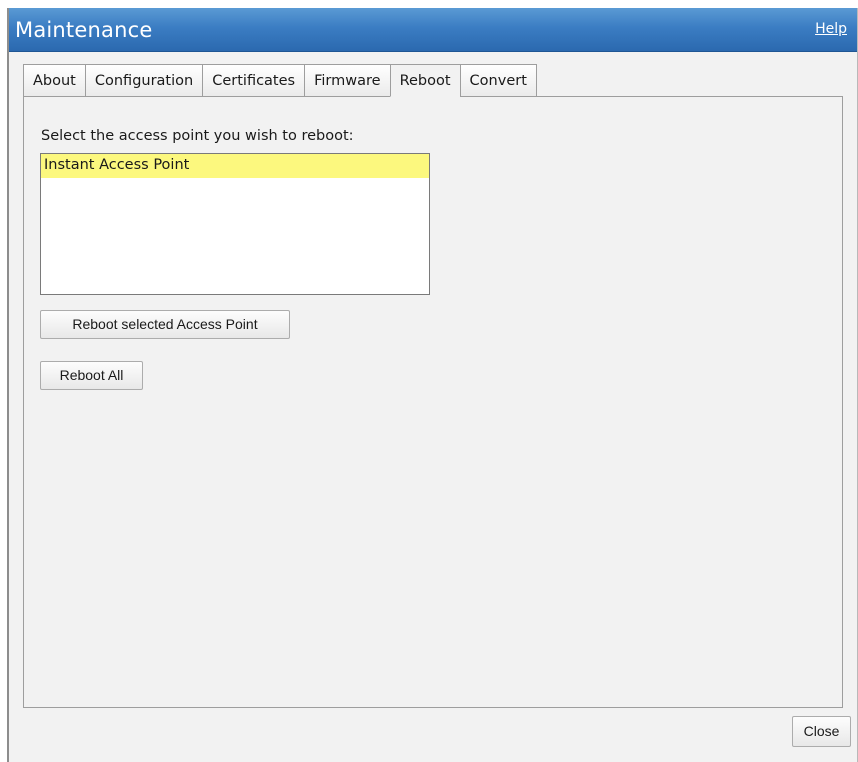 This screenshot has height=762, width=858. Describe the element at coordinates (424, 80) in the screenshot. I see `tab-reboot: Reboot` at that location.